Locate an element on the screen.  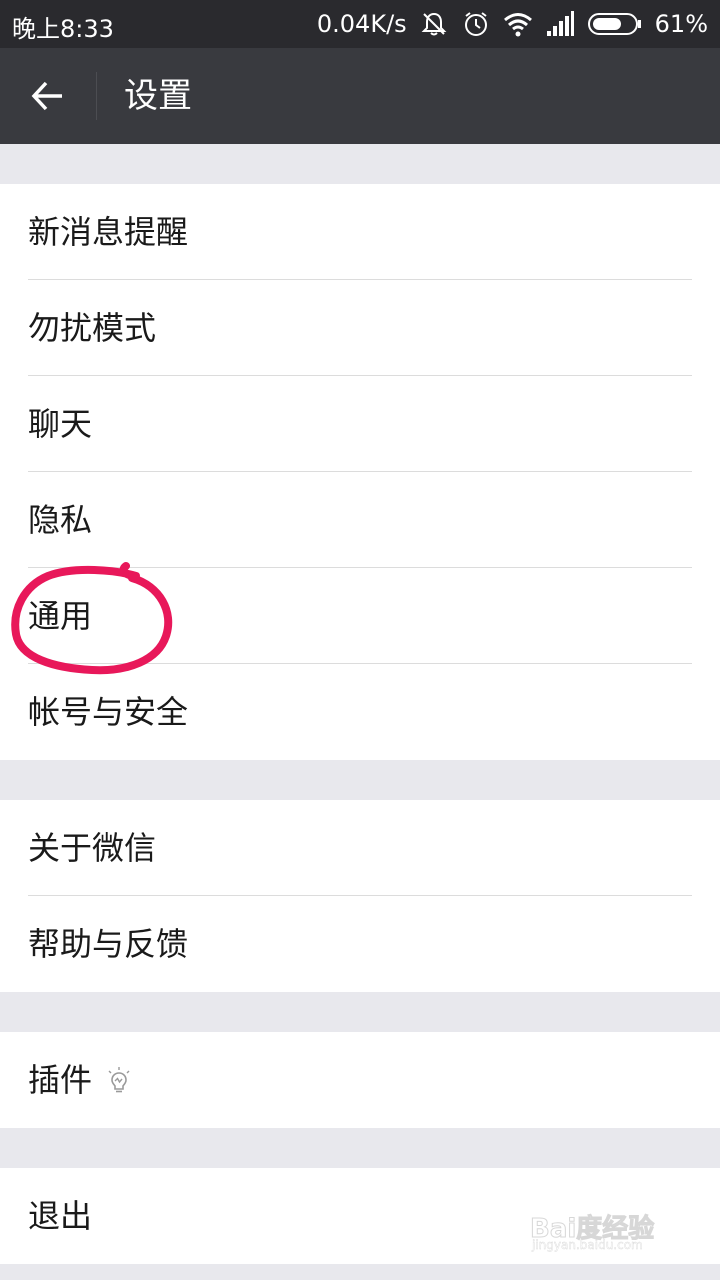
network-speed: 0.04K/s is located at coordinates (361, 24).